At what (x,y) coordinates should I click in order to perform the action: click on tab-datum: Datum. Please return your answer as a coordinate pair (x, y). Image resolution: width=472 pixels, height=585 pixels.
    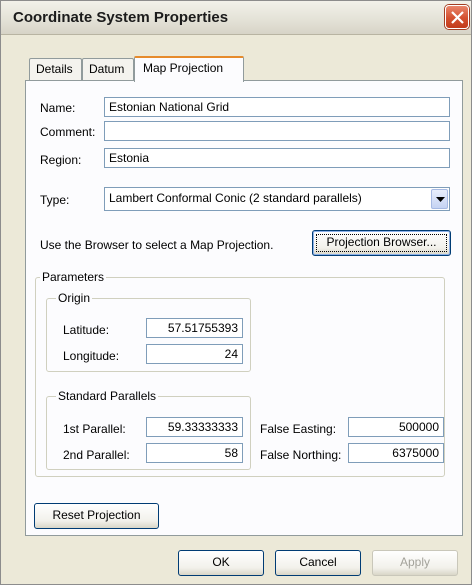
    Looking at the image, I should click on (108, 69).